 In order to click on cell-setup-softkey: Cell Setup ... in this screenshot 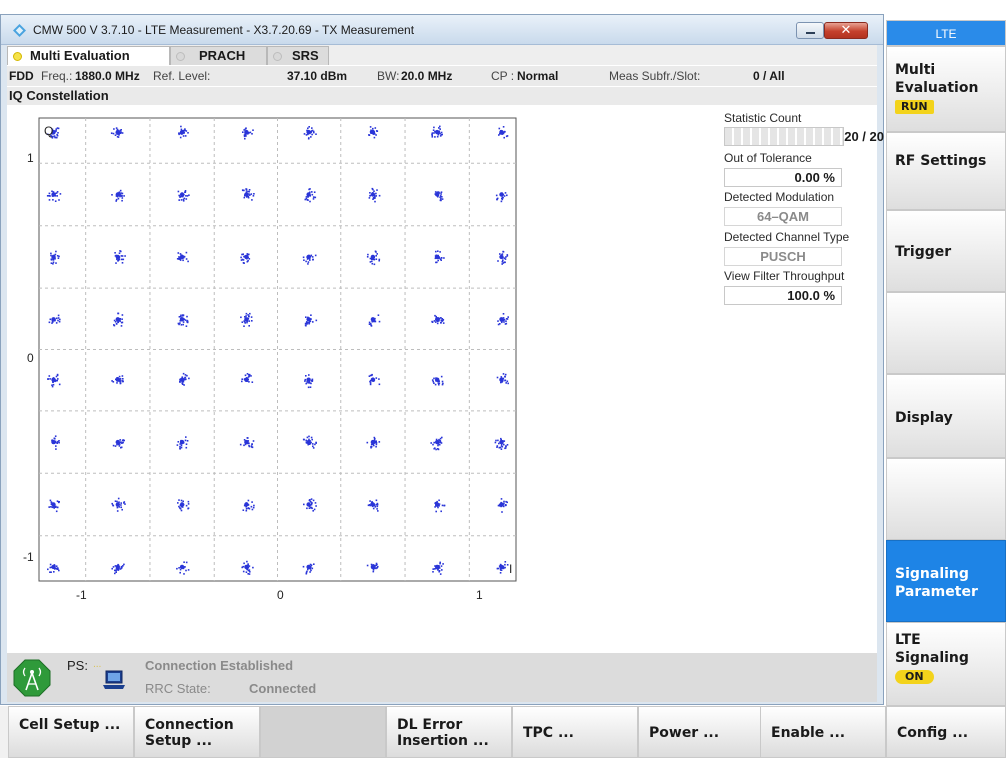, I will do `click(71, 732)`.